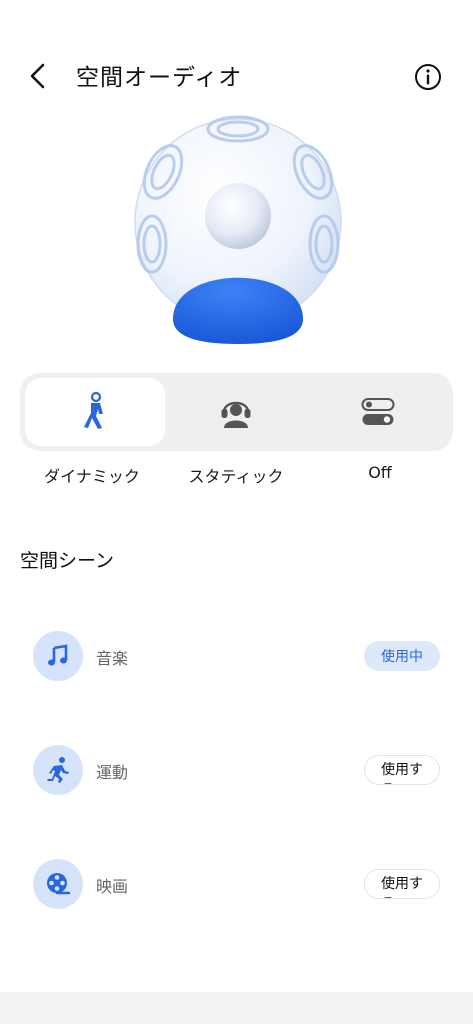 This screenshot has width=473, height=1024. I want to click on walking-person-icon, so click(93, 410).